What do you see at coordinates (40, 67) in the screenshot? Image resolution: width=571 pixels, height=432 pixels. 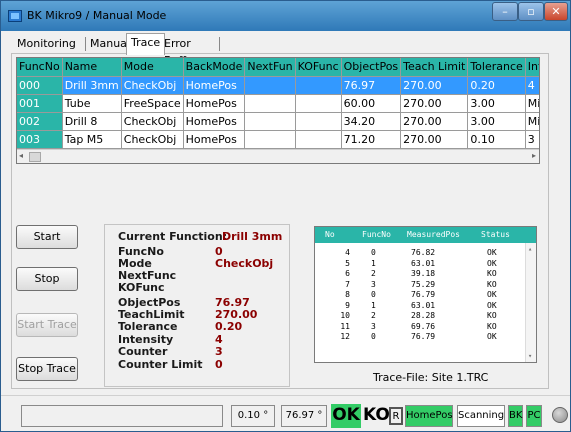 I see `col-header: FuncNo` at bounding box center [40, 67].